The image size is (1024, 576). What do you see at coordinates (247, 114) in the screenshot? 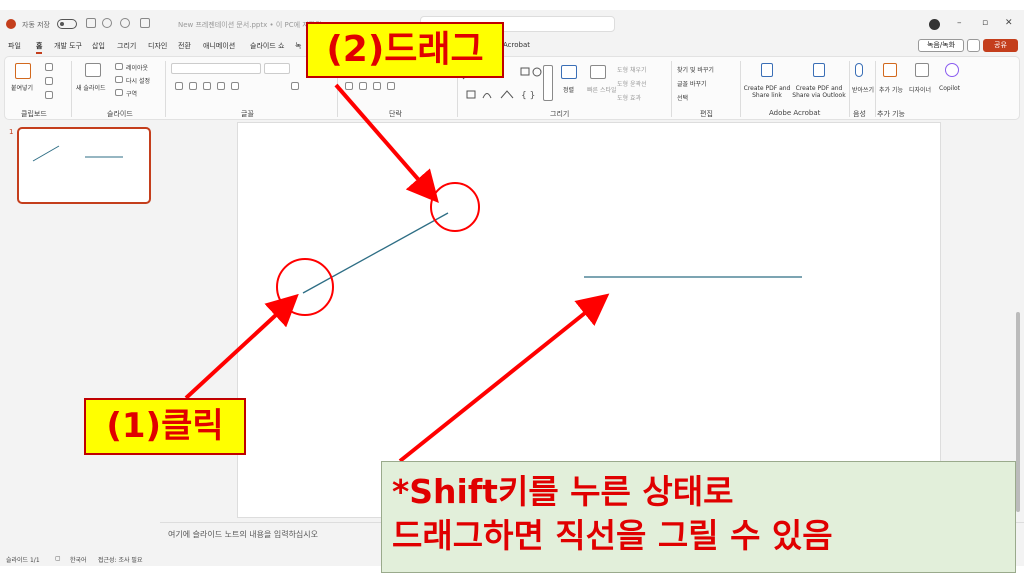
I see `group-label-font: 글꼴` at bounding box center [247, 114].